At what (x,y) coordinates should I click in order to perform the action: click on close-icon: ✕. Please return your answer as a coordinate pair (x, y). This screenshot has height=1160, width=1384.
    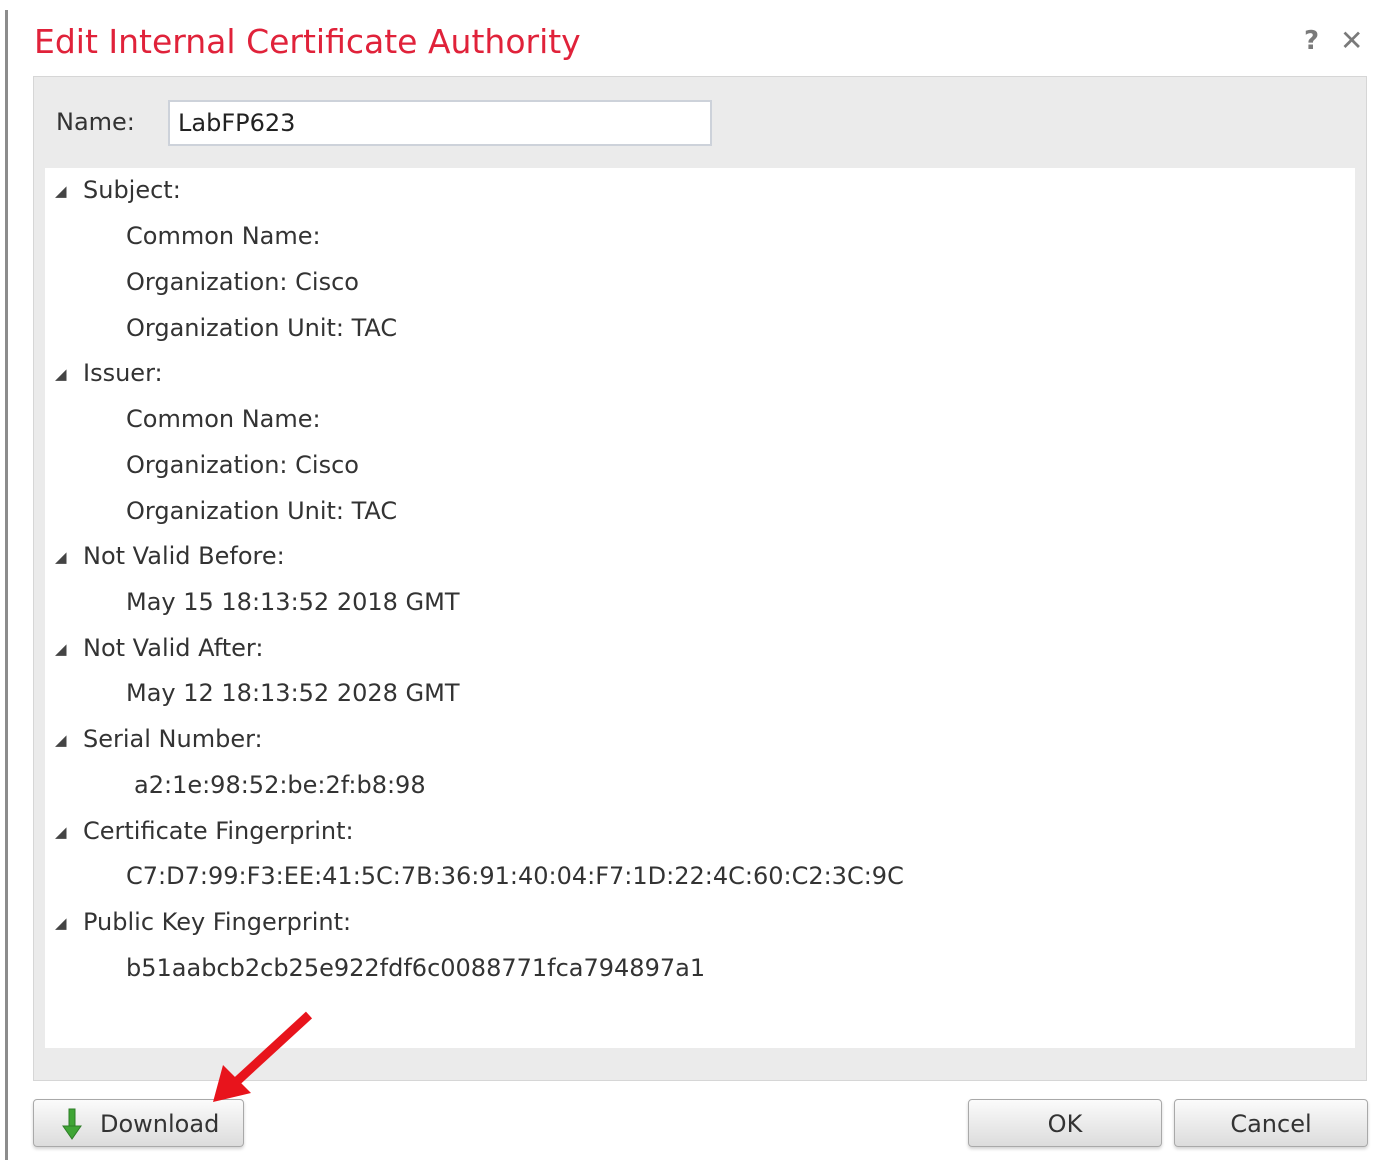
    Looking at the image, I should click on (1351, 40).